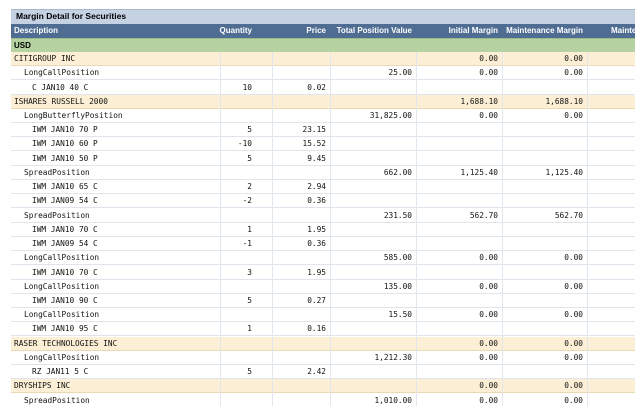  Describe the element at coordinates (236, 30) in the screenshot. I see `column-header-quantity: Quantity` at that location.